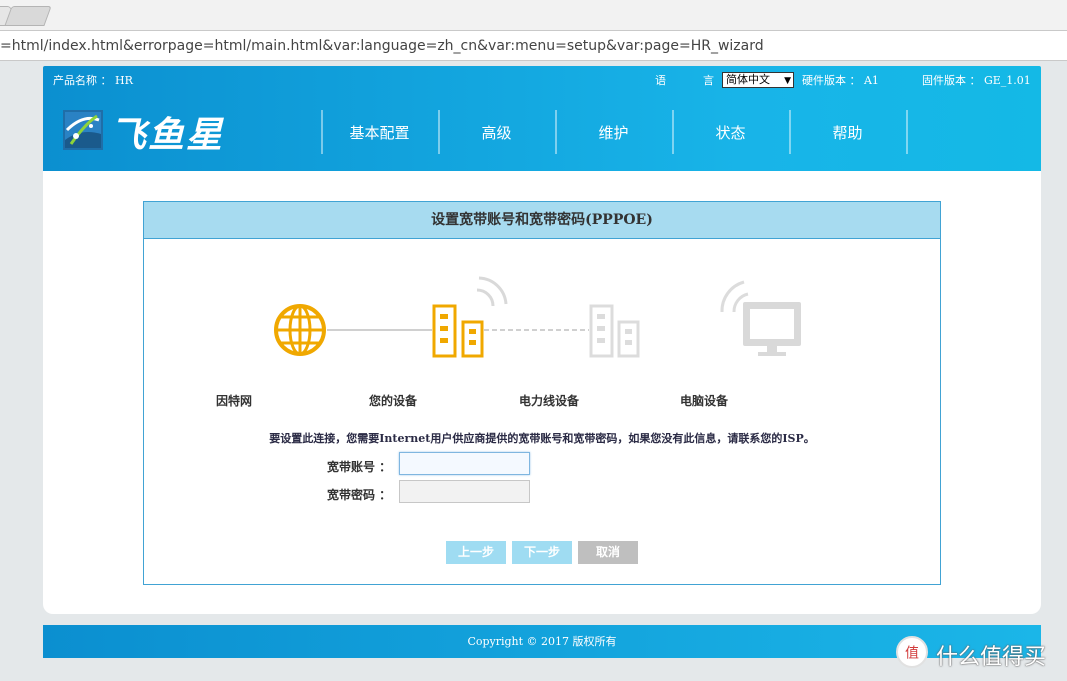  What do you see at coordinates (787, 81) in the screenshot?
I see `chevron-down-icon: ▼` at bounding box center [787, 81].